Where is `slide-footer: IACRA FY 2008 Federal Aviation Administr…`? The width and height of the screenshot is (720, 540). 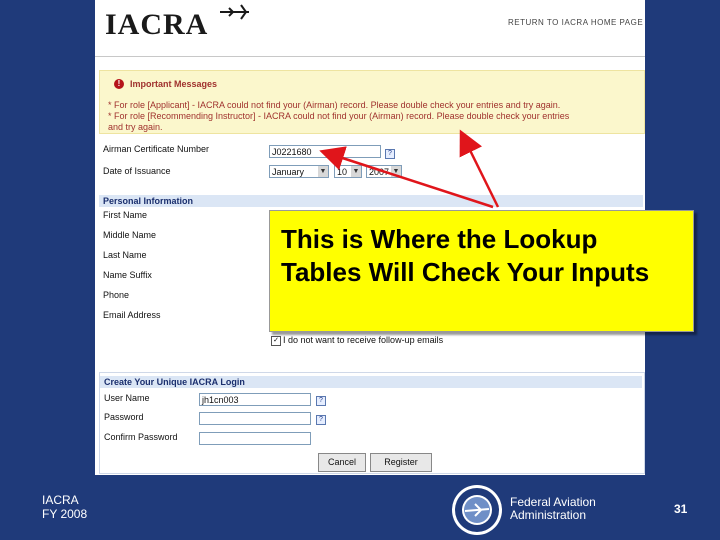
slide-footer: IACRA FY 2008 Federal Aviation Administr… is located at coordinates (360, 507).